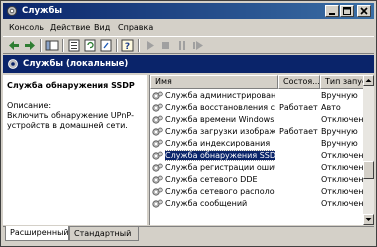 Image resolution: width=377 pixels, height=247 pixels. Describe the element at coordinates (341, 82) in the screenshot. I see `column-header-startup: Тип запуска` at that location.